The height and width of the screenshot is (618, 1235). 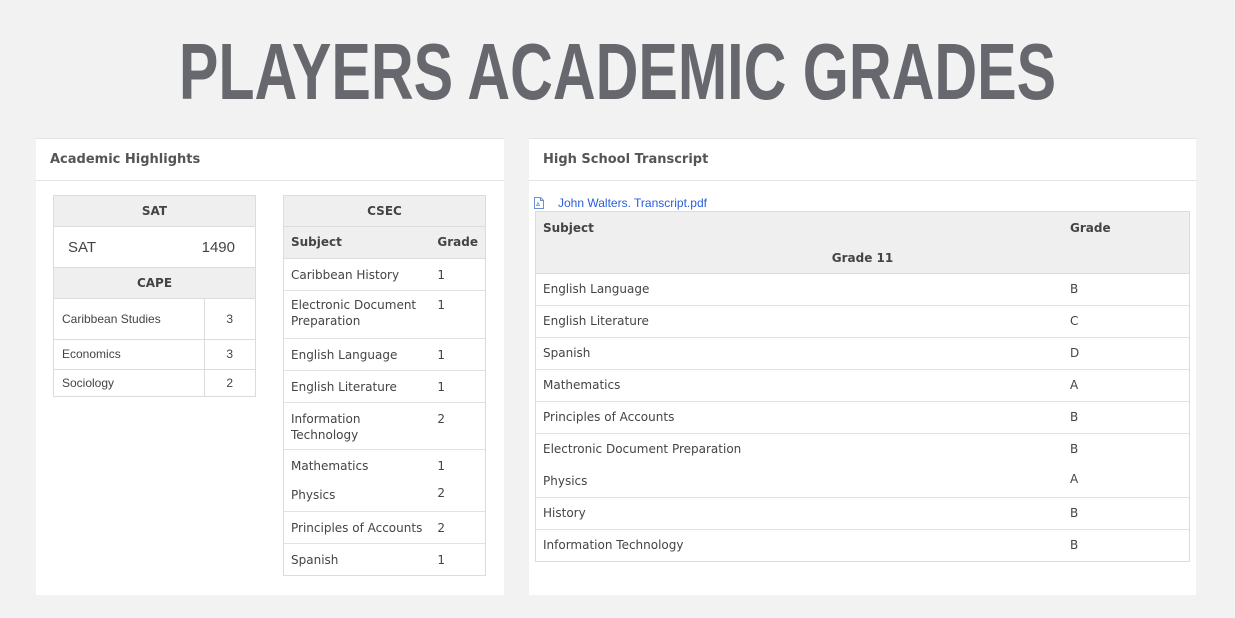 I want to click on table-row: Mathematics A, so click(x=862, y=385).